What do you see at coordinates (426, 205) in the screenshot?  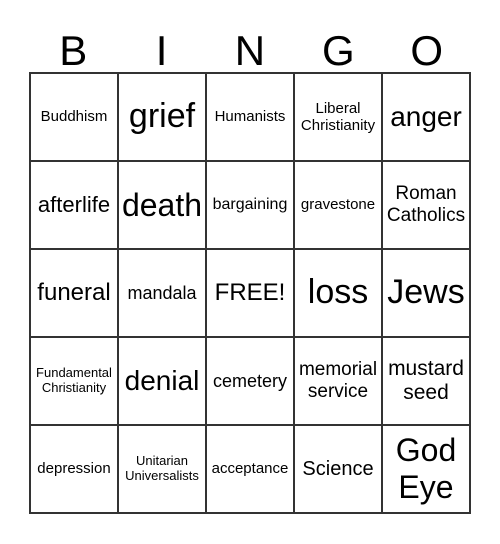 I see `bingo-cell: Roman Catholics` at bounding box center [426, 205].